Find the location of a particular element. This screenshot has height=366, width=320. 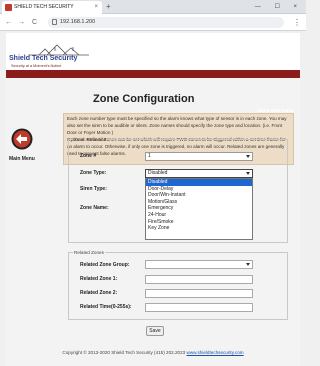

zone-number-label: Zone # is located at coordinates (88, 156).